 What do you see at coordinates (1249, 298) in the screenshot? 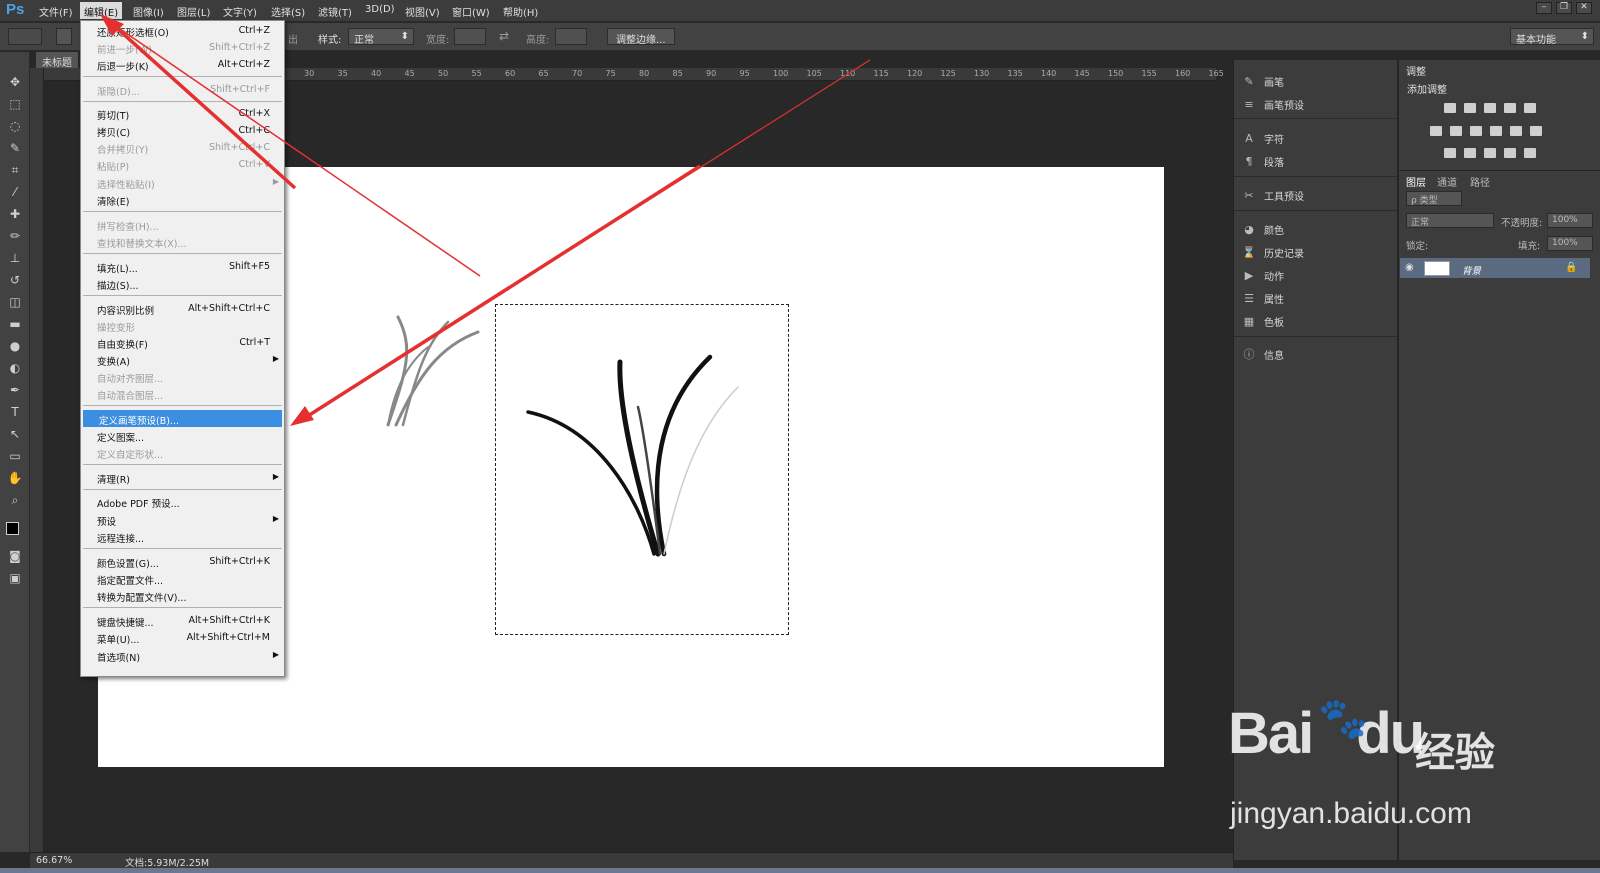
I see `properties-icon: ☰` at bounding box center [1249, 298].